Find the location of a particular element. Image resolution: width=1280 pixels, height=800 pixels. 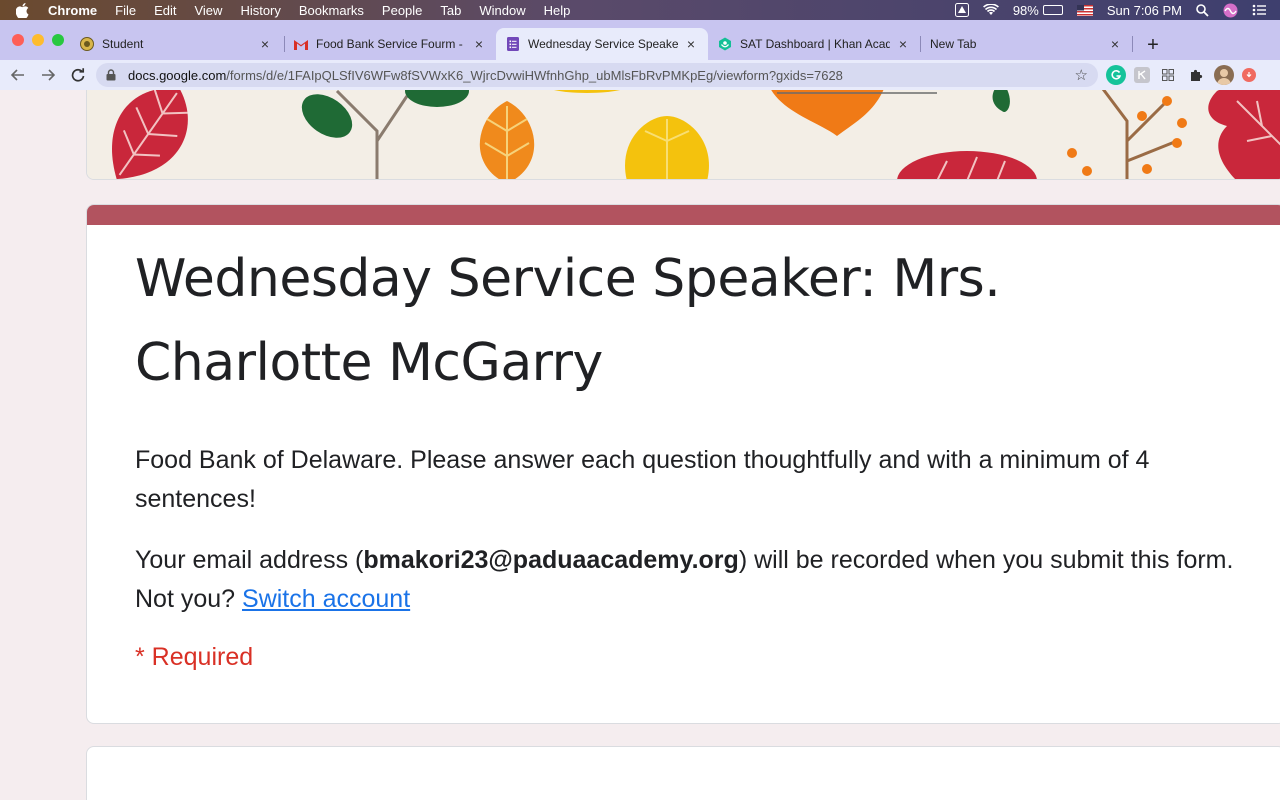

tab-google-form: Wednesday Service Speaker: M × is located at coordinates (602, 44).